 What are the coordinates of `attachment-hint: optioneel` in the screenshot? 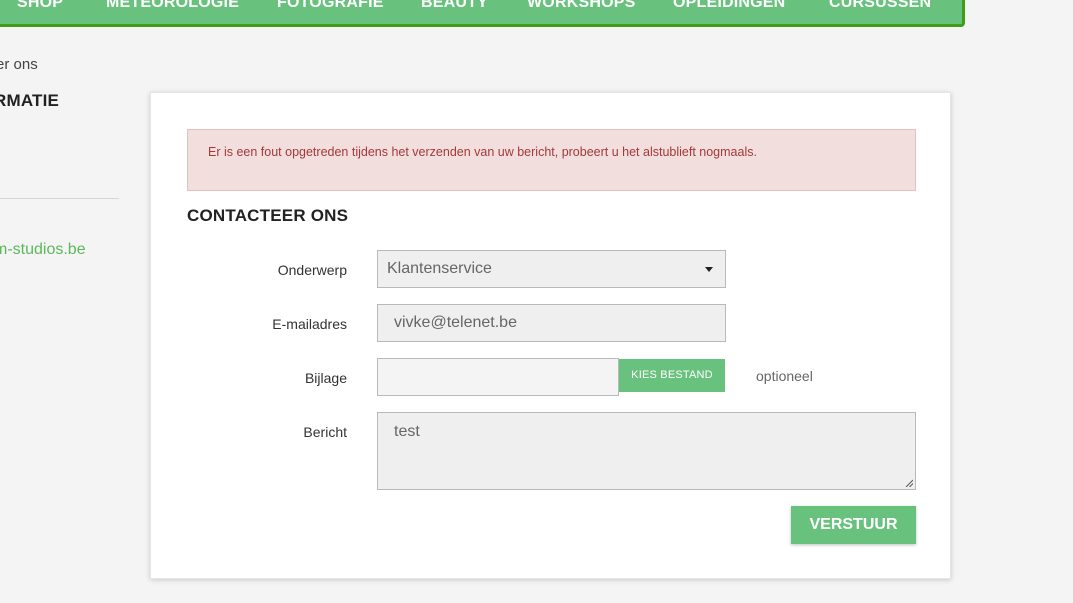 It's located at (784, 376).